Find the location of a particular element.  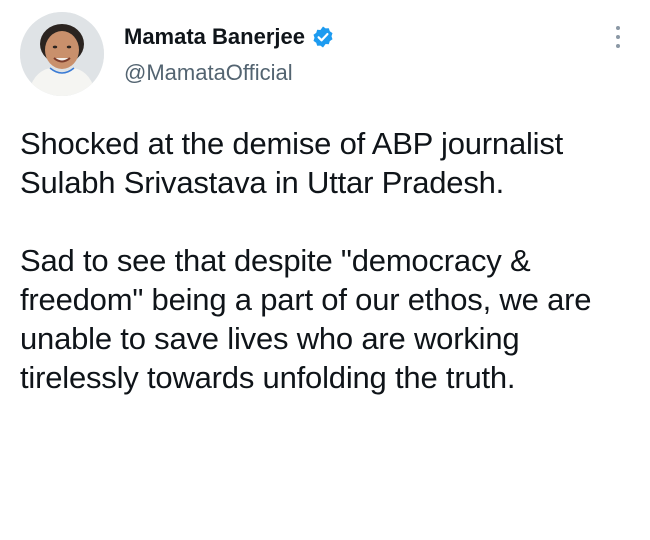

verified-badge-icon is located at coordinates (323, 37).